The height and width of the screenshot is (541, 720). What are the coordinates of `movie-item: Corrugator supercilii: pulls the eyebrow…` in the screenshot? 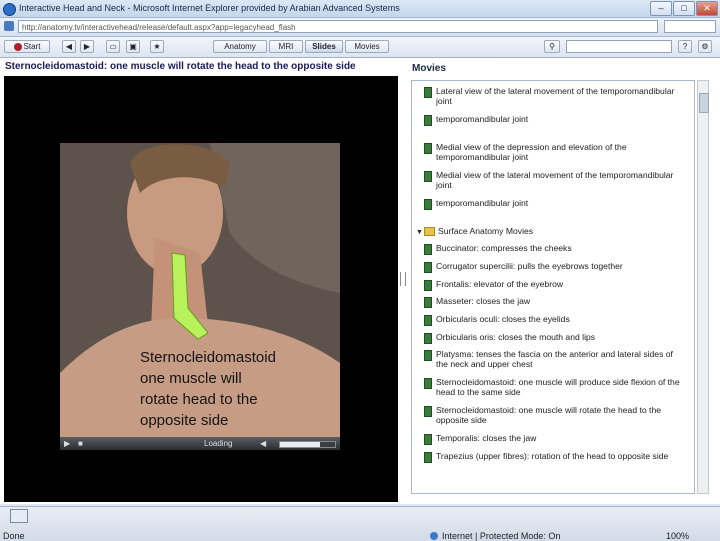 It's located at (555, 267).